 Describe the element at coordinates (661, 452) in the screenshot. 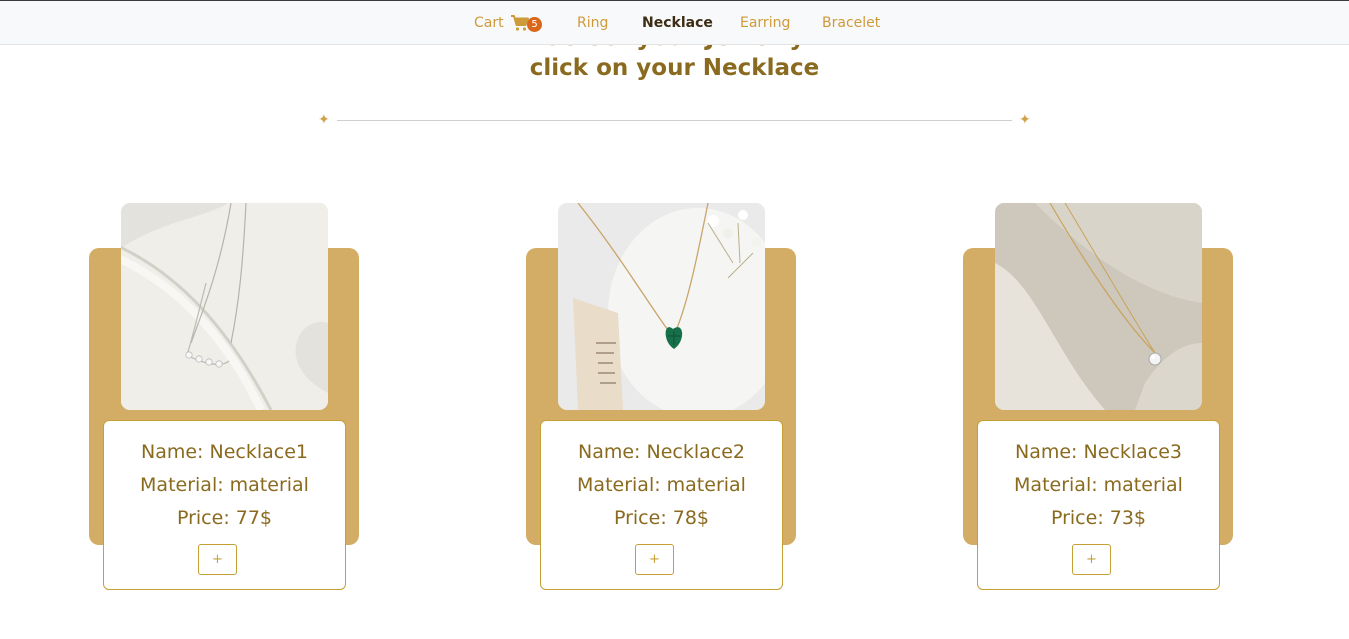

I see `product-name: Name: Necklace2` at that location.